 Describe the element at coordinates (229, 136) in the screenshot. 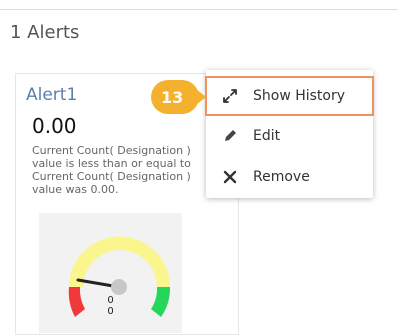

I see `pencil-icon` at that location.